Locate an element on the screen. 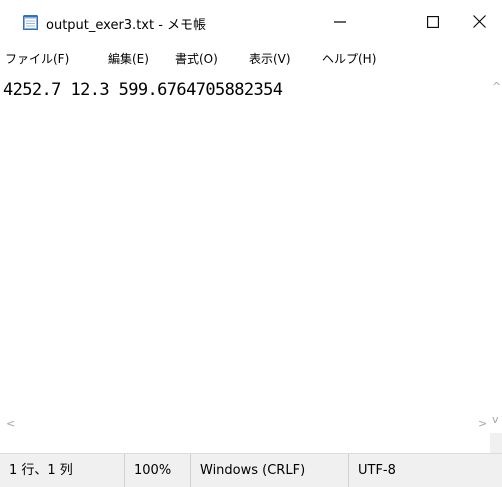  minimize-icon is located at coordinates (340, 22).